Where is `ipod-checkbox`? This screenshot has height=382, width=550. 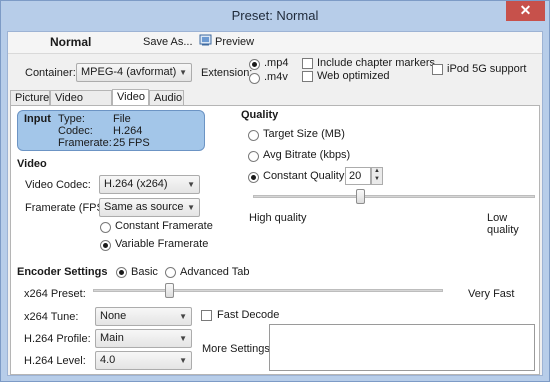 ipod-checkbox is located at coordinates (437, 69).